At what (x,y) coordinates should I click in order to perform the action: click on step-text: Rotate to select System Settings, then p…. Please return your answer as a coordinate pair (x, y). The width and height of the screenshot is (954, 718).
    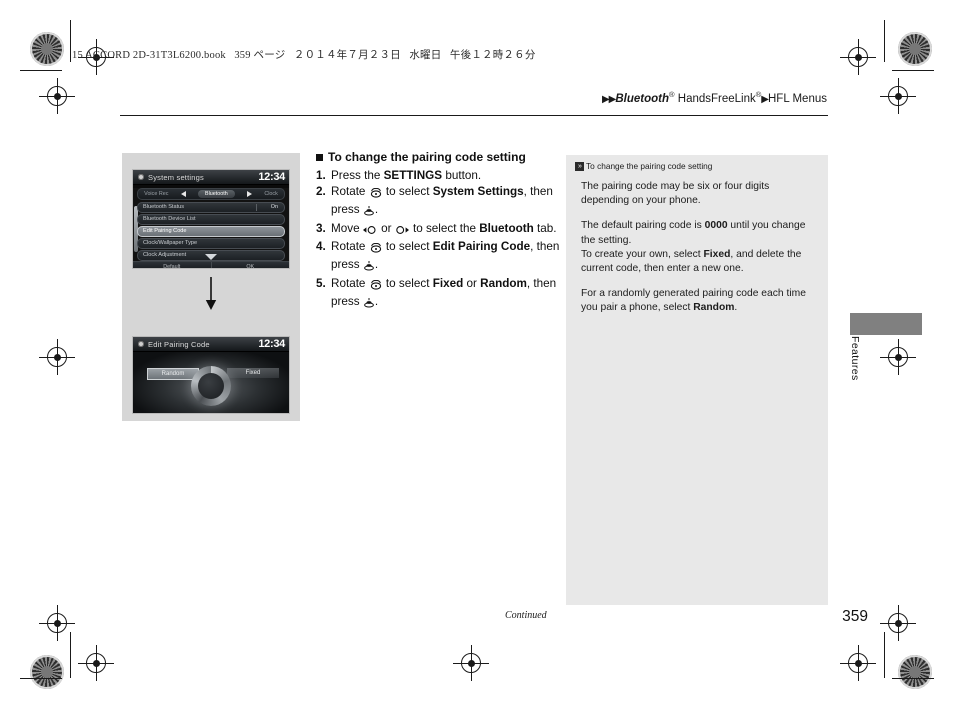
    Looking at the image, I should click on (447, 202).